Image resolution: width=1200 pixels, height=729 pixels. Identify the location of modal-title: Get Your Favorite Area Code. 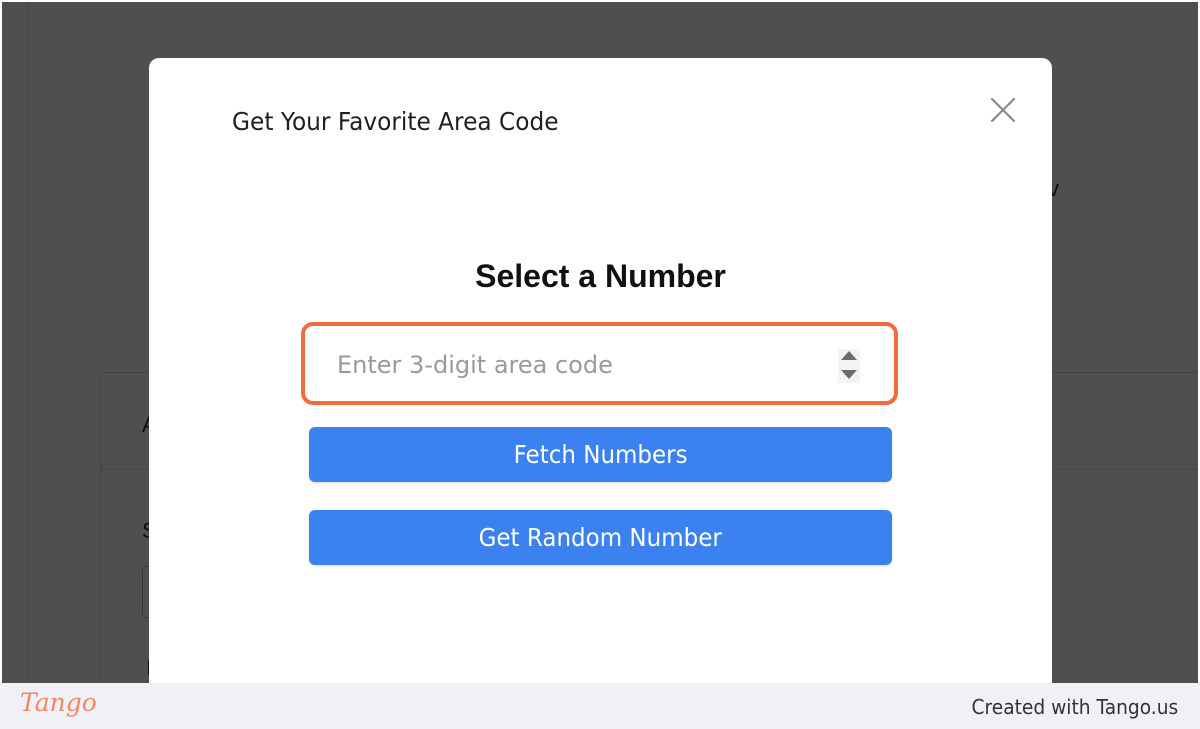
(395, 121).